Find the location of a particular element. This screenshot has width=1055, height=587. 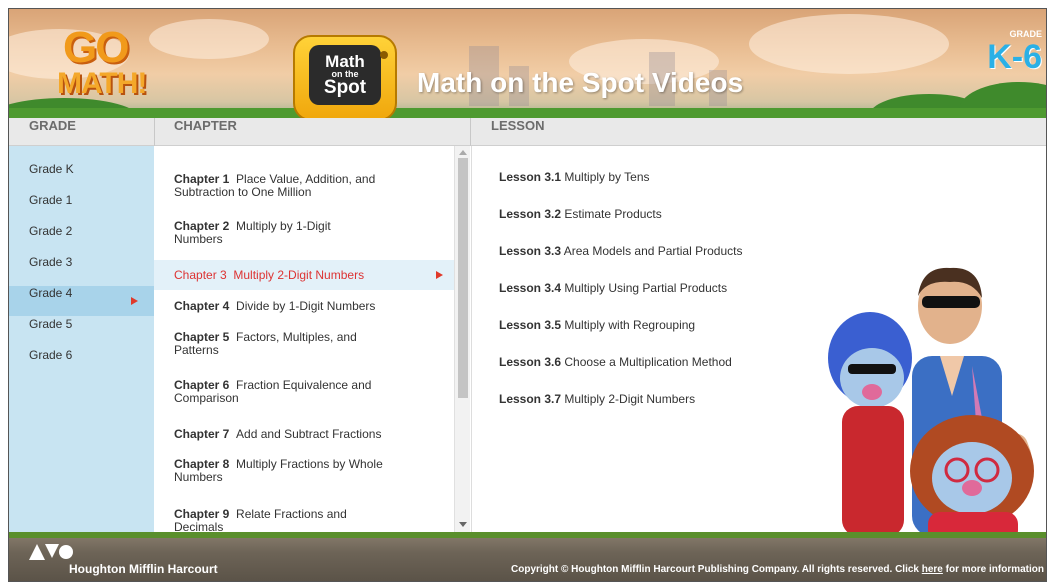

column-headers: GRADE CHAPTER LESSON is located at coordinates (527, 132).